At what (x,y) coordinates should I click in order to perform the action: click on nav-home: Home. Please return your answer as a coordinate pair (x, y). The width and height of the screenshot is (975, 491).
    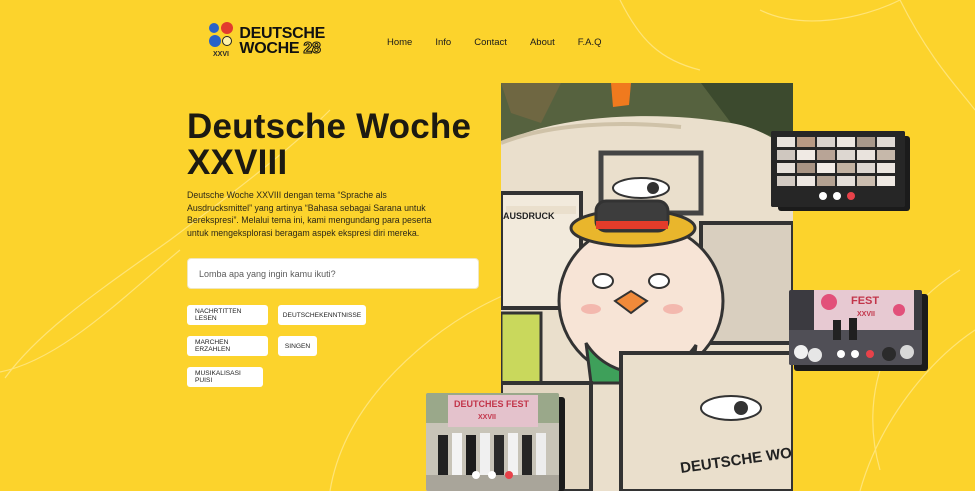
    Looking at the image, I should click on (399, 42).